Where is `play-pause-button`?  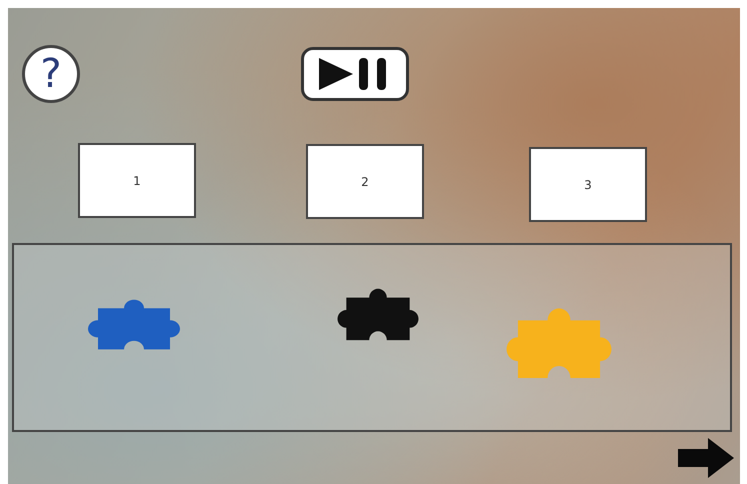
play-pause-button is located at coordinates (355, 74).